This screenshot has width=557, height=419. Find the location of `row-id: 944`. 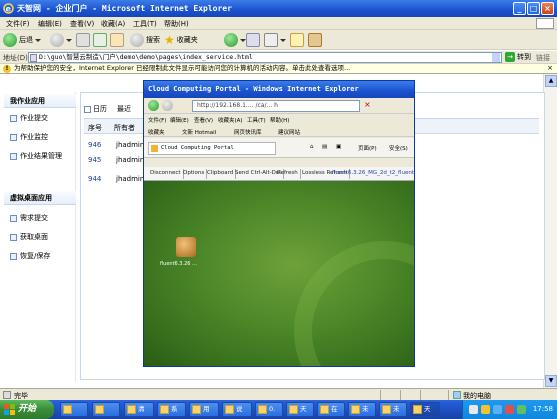

row-id: 944 is located at coordinates (94, 179).